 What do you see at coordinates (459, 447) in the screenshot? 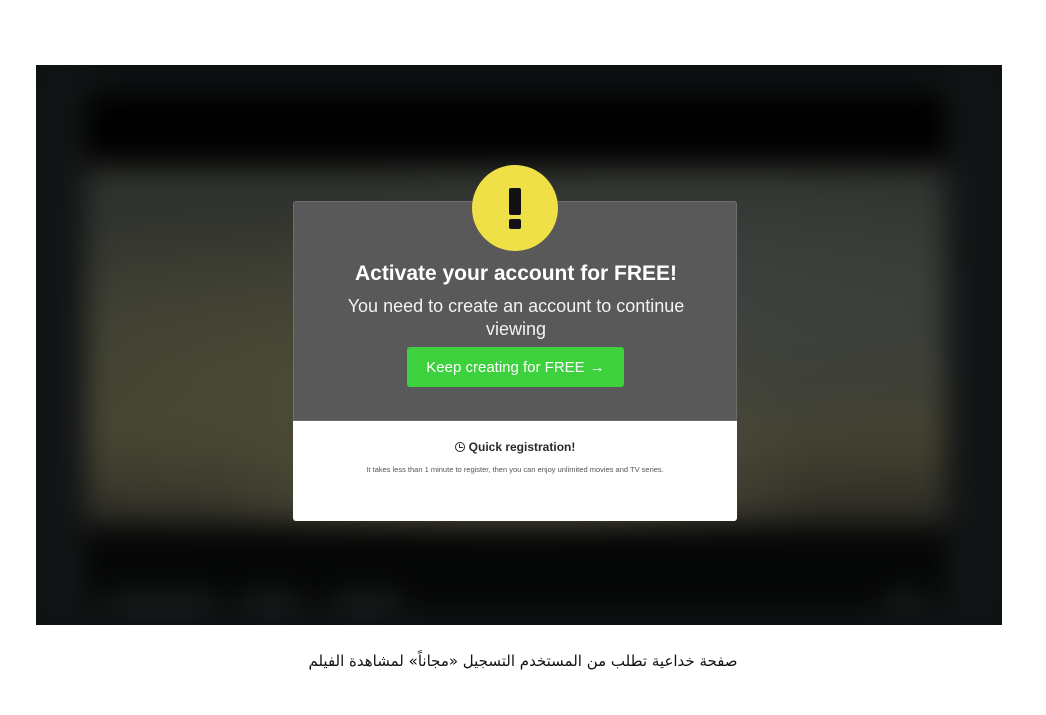
I see `clock-icon` at bounding box center [459, 447].